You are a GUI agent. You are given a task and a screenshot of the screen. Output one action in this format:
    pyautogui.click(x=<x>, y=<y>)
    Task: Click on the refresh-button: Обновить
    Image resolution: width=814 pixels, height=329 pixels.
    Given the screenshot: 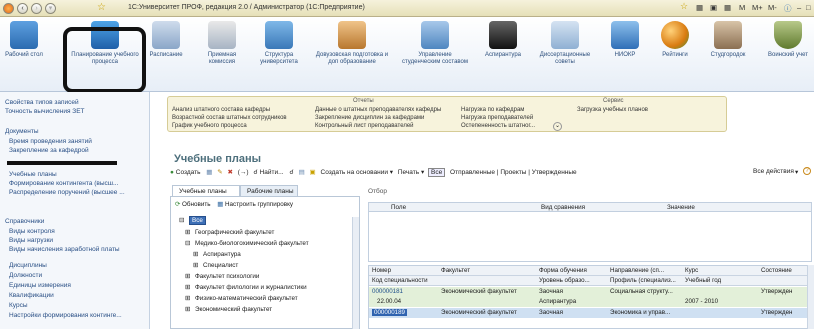 What is the action you would take?
    pyautogui.click(x=196, y=204)
    